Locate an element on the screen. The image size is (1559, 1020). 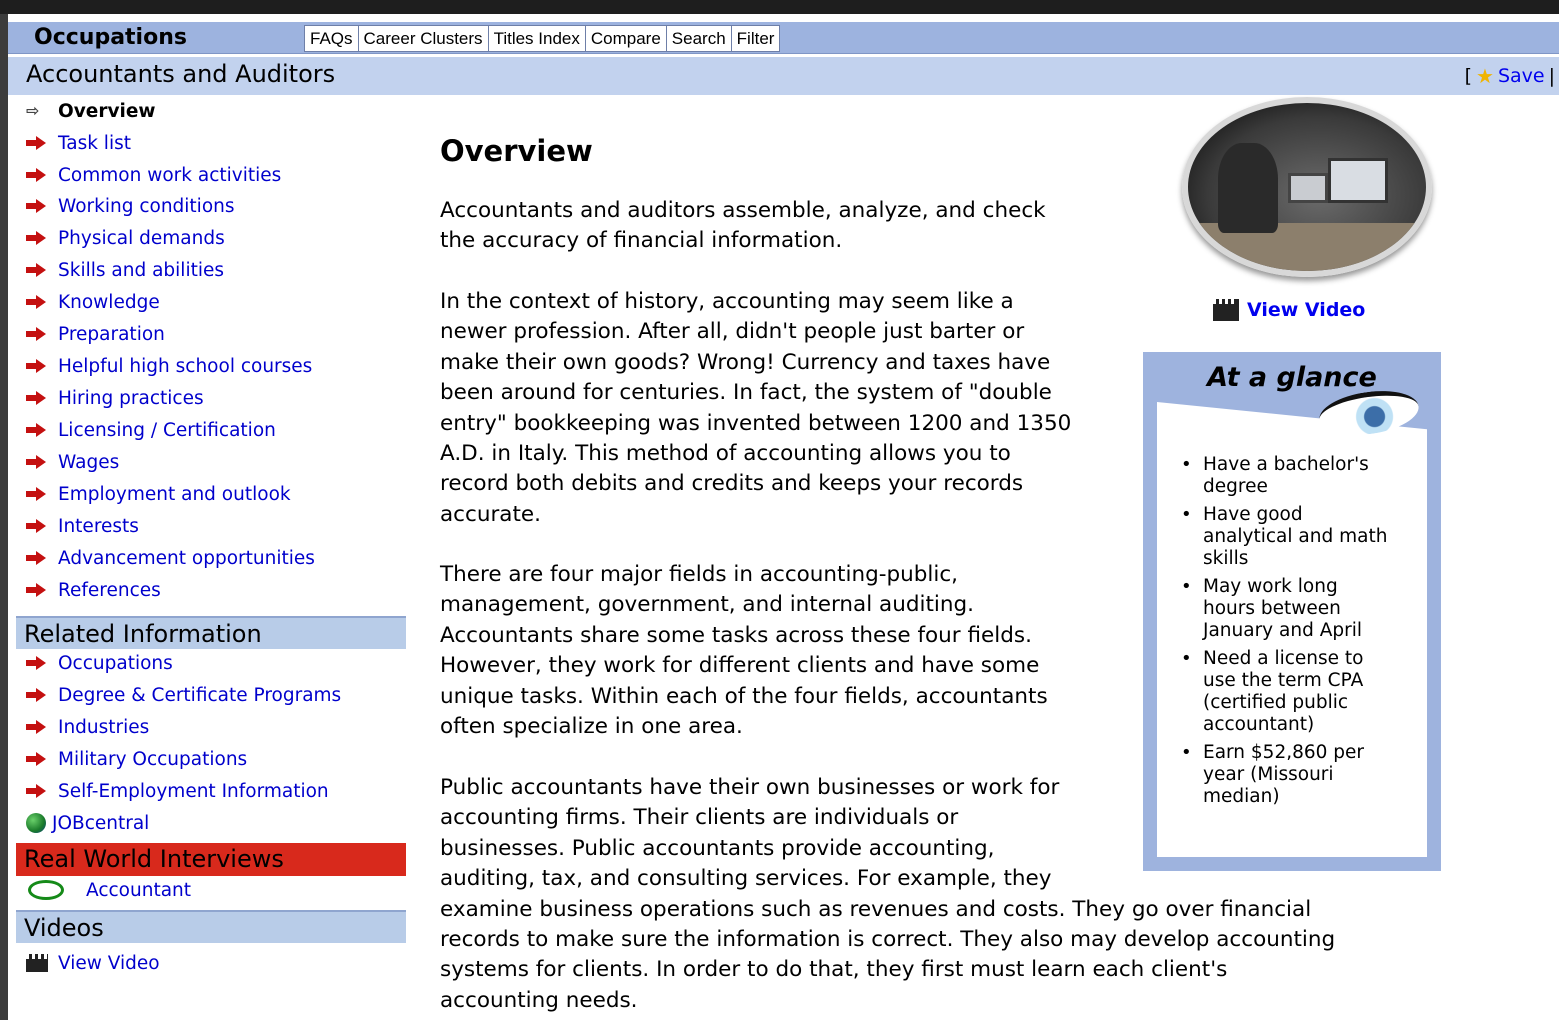
window-left-edge is located at coordinates (4, 517).